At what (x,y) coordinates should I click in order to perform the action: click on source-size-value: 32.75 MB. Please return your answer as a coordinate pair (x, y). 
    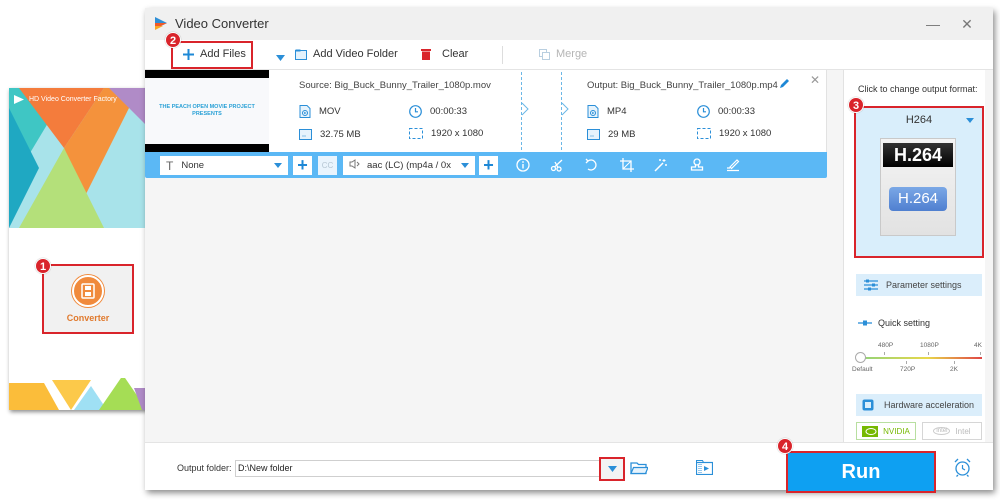
    Looking at the image, I should click on (340, 134).